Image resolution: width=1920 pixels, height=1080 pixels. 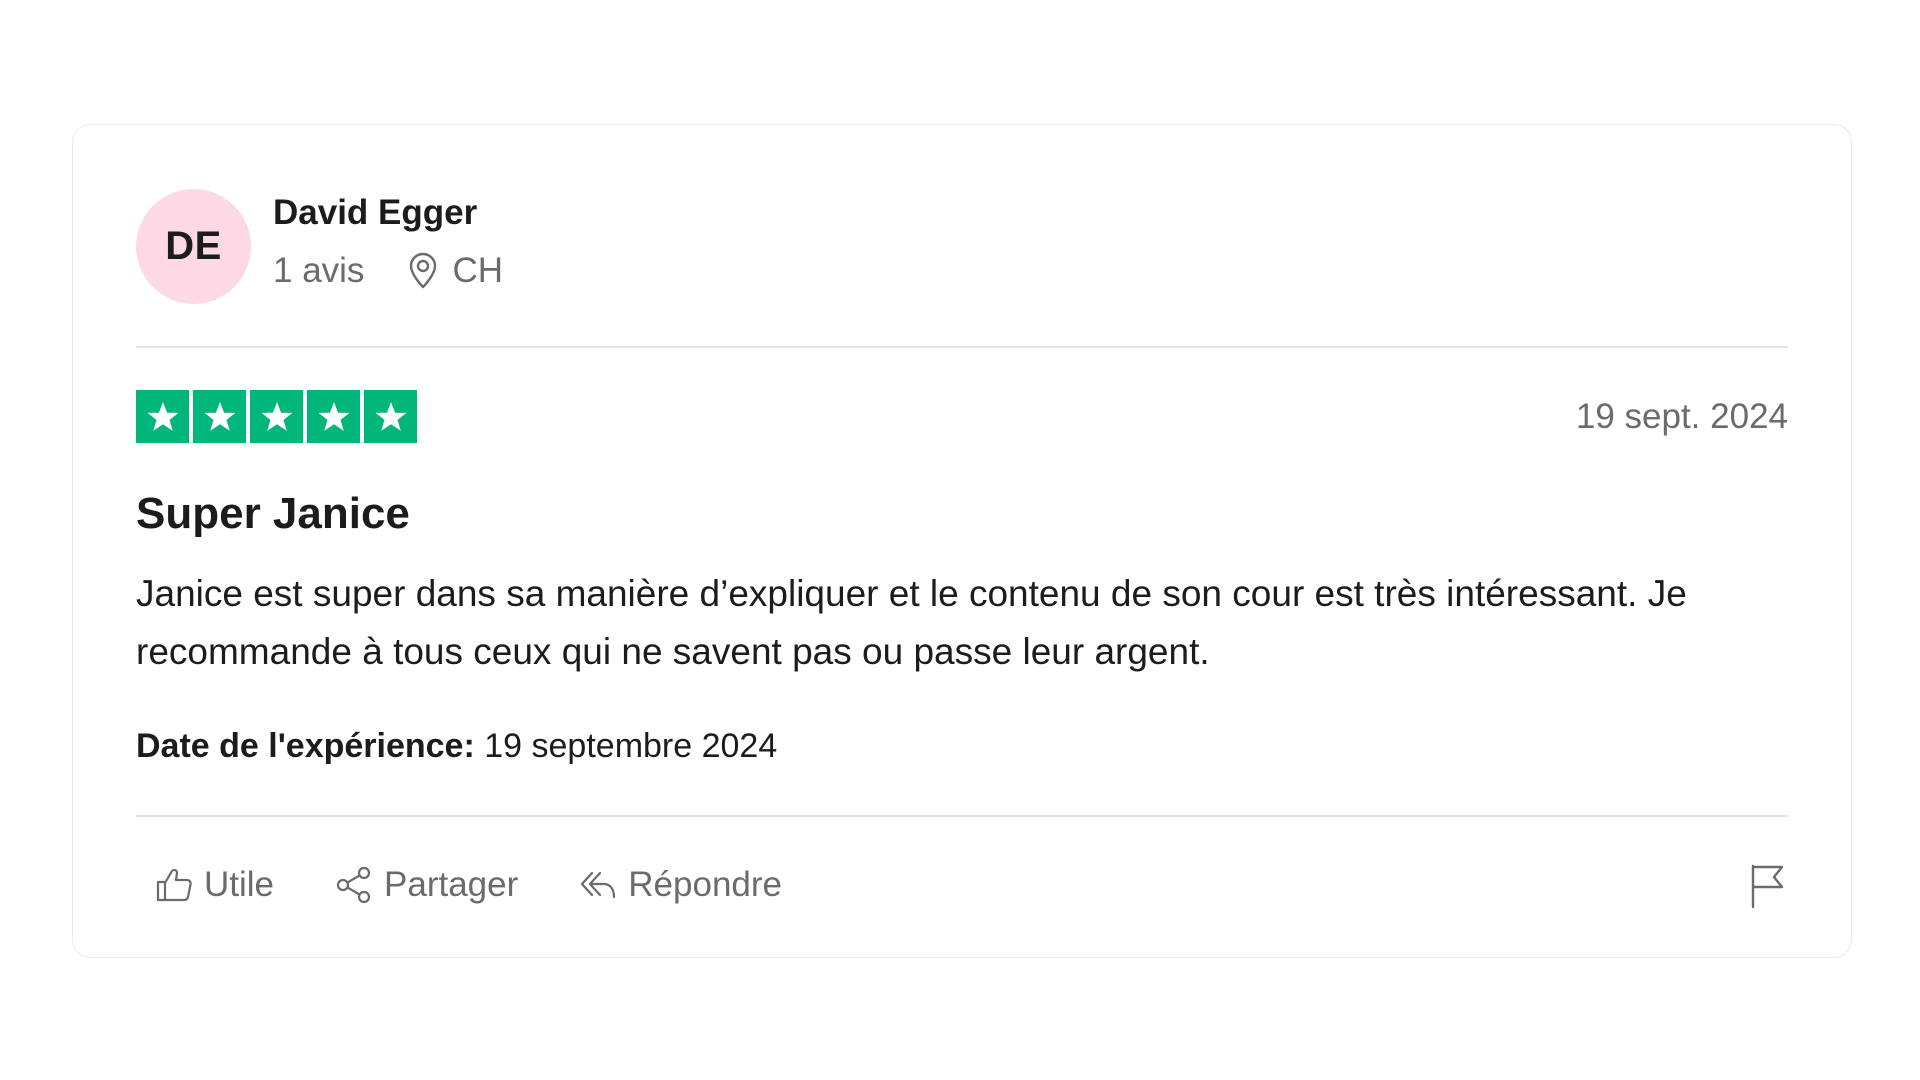 What do you see at coordinates (423, 271) in the screenshot?
I see `location-pin-icon` at bounding box center [423, 271].